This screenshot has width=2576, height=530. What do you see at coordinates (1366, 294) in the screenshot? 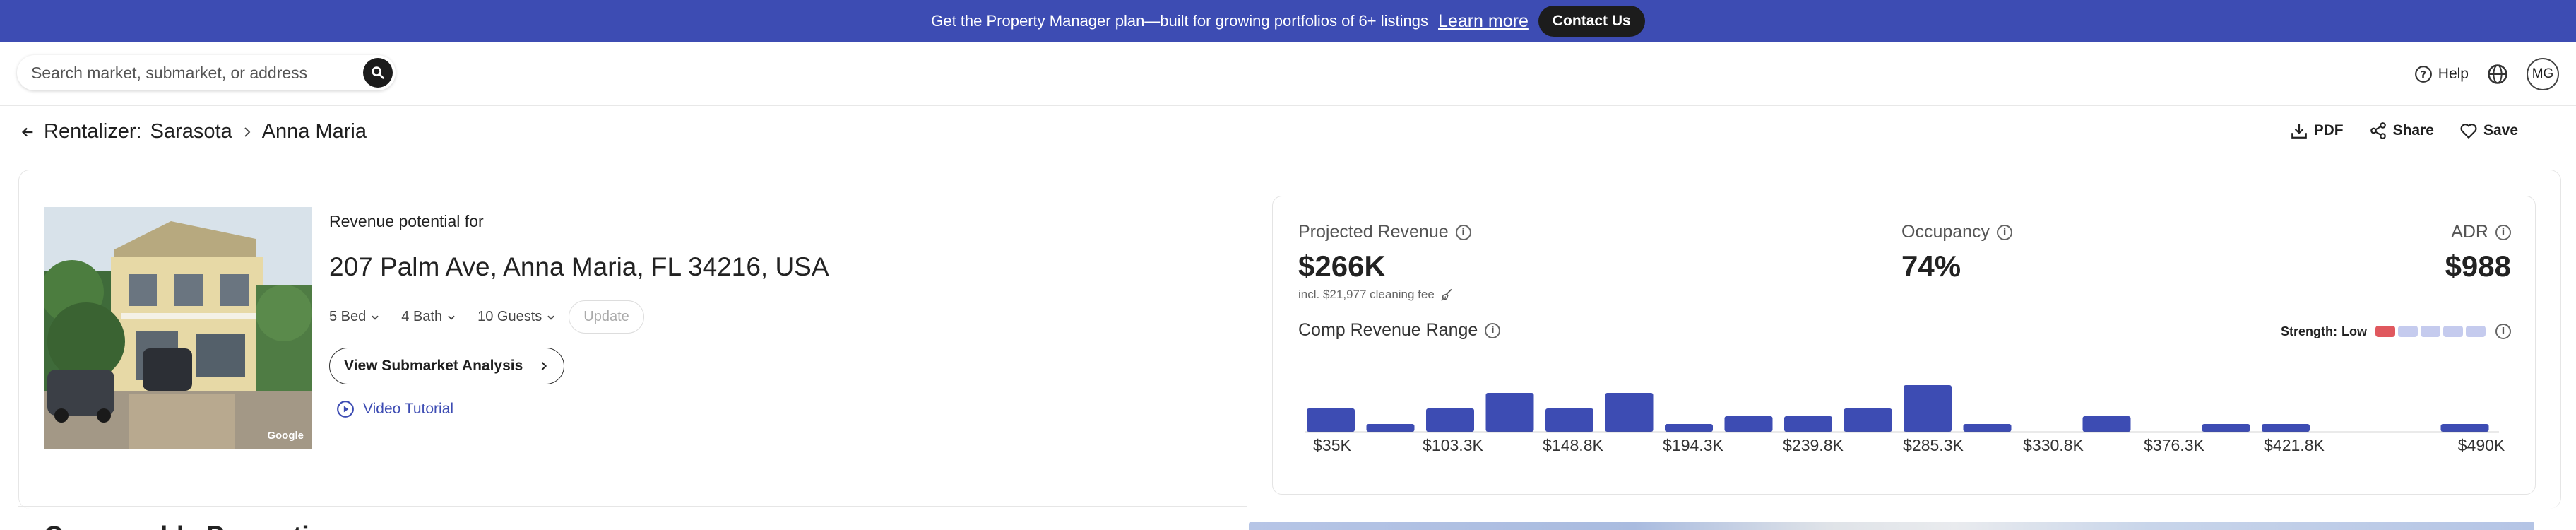
I see `cleaning-fee-note: incl. $21,977 cleaning fee` at bounding box center [1366, 294].